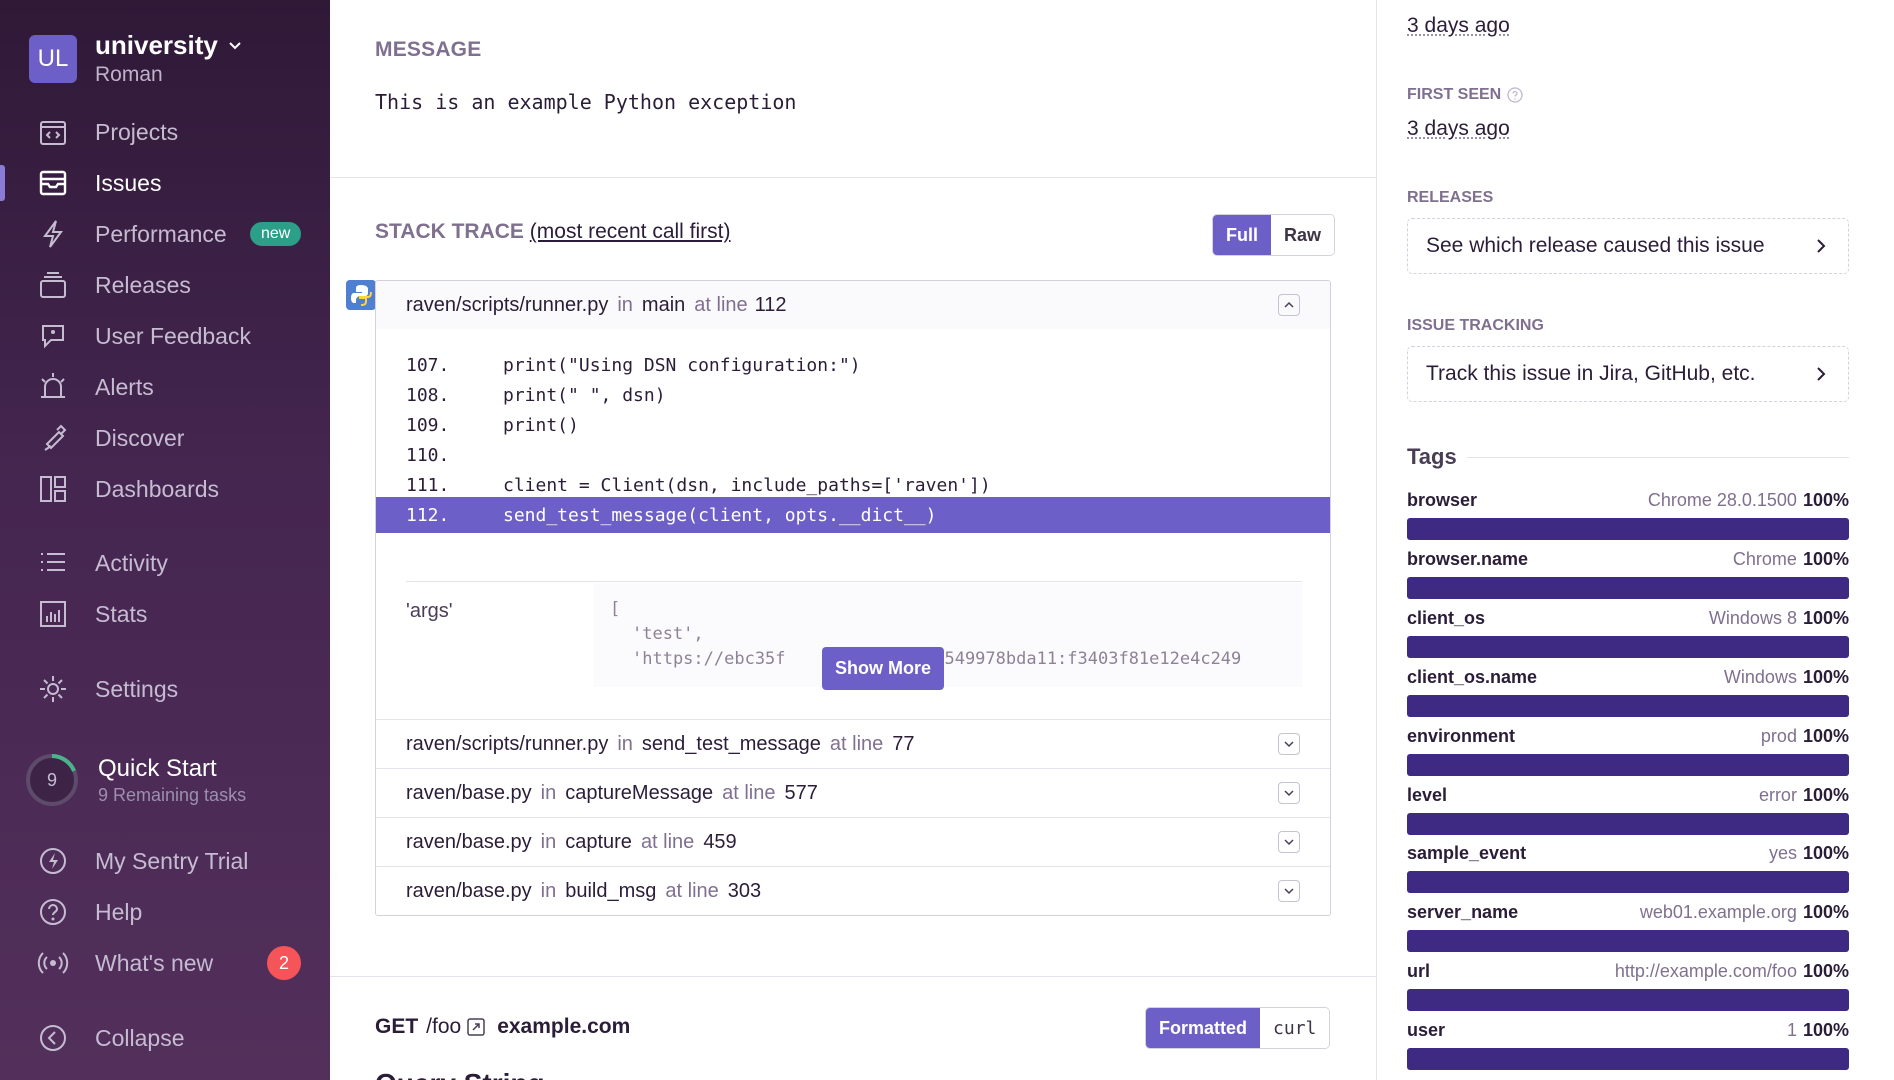 Image resolution: width=1894 pixels, height=1080 pixels. Describe the element at coordinates (630, 231) in the screenshot. I see `stack-order-toggle: (most recent call first)` at that location.